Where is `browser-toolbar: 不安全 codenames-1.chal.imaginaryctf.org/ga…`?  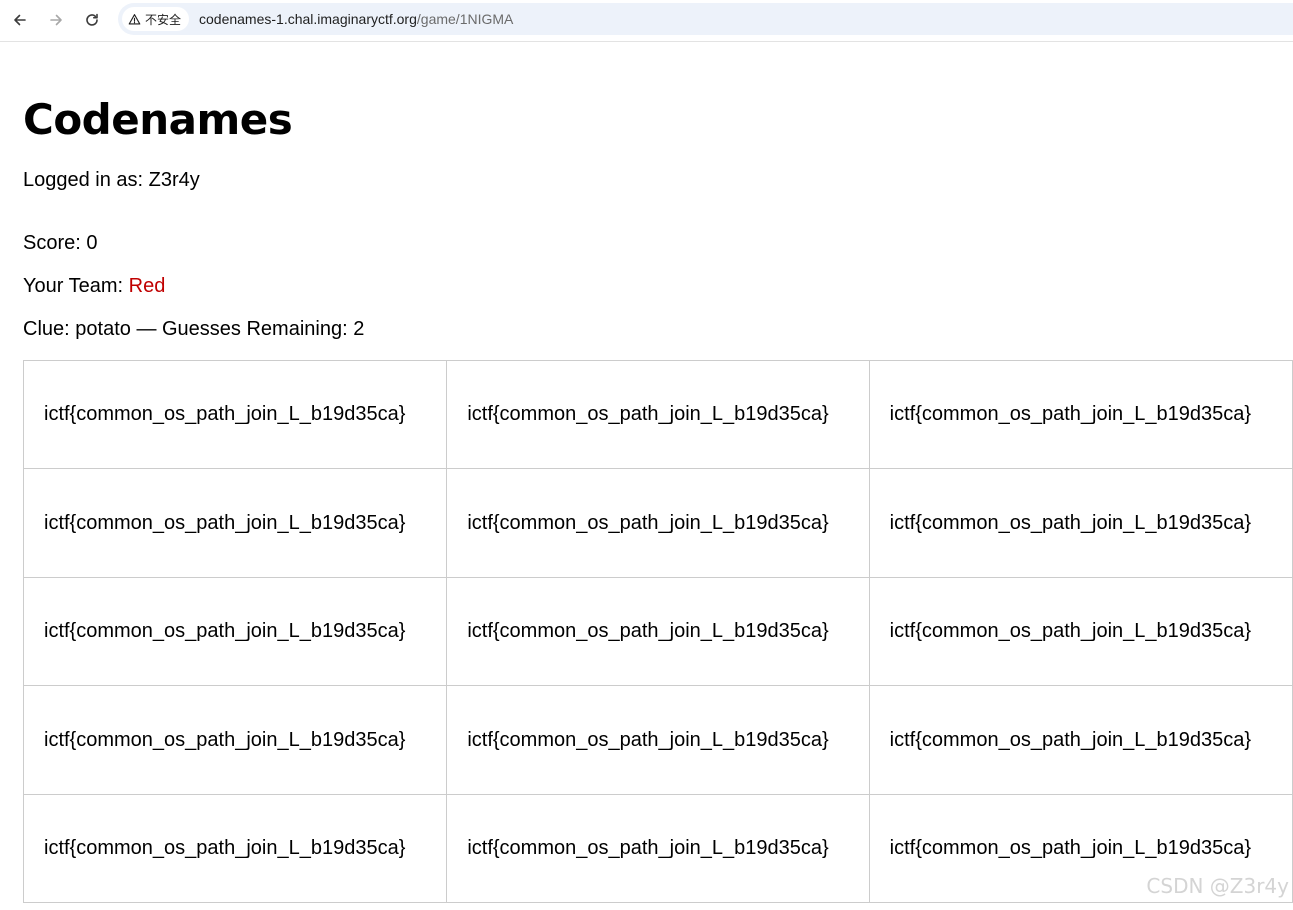 browser-toolbar: 不安全 codenames-1.chal.imaginaryctf.org/ga… is located at coordinates (646, 21).